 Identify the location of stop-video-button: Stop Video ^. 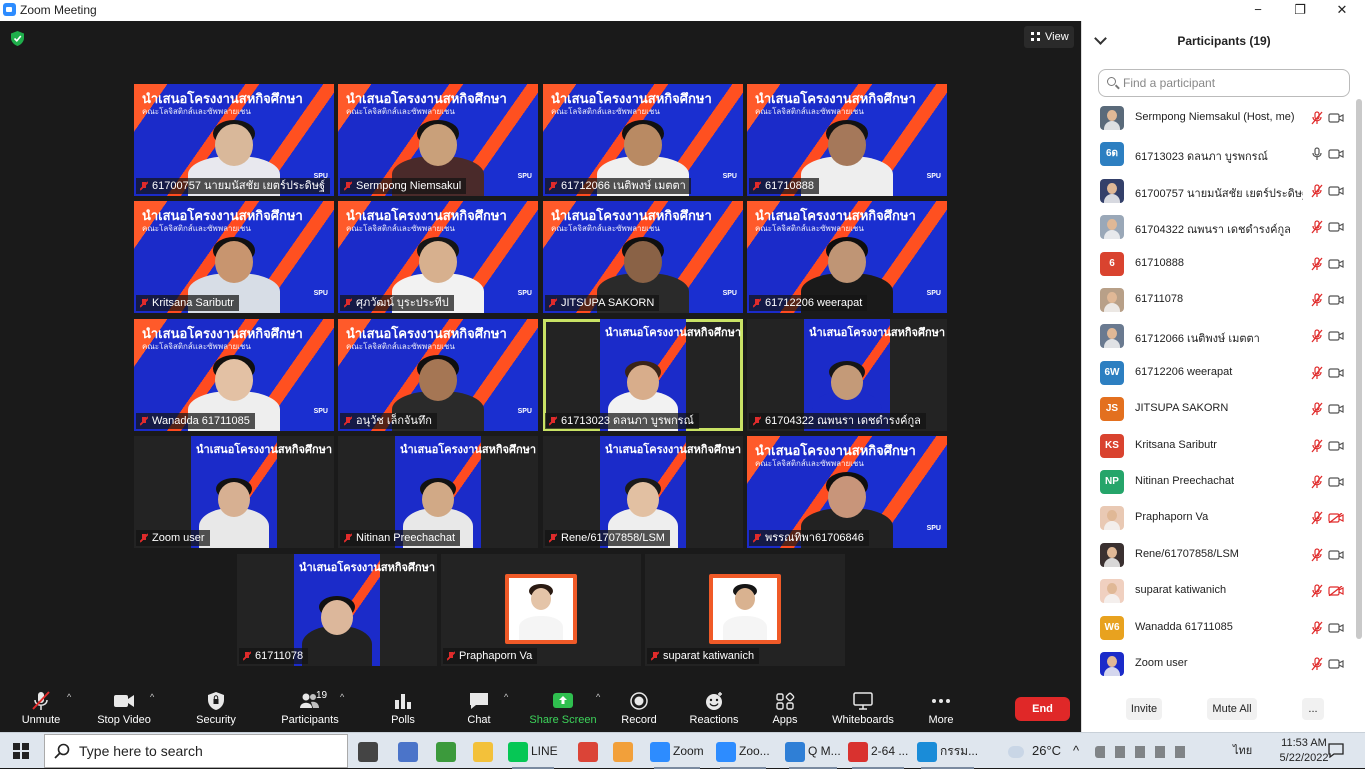
(124, 708).